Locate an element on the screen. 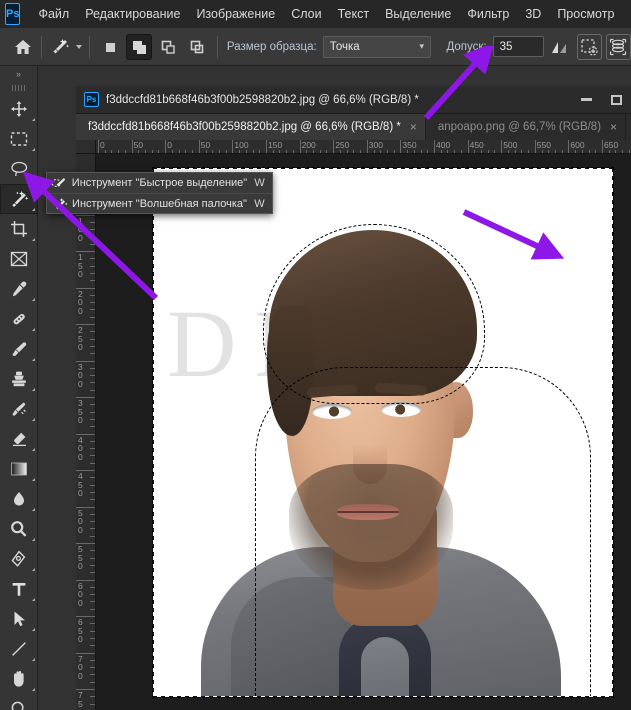 The image size is (631, 710). eraser-icon is located at coordinates (19, 439).